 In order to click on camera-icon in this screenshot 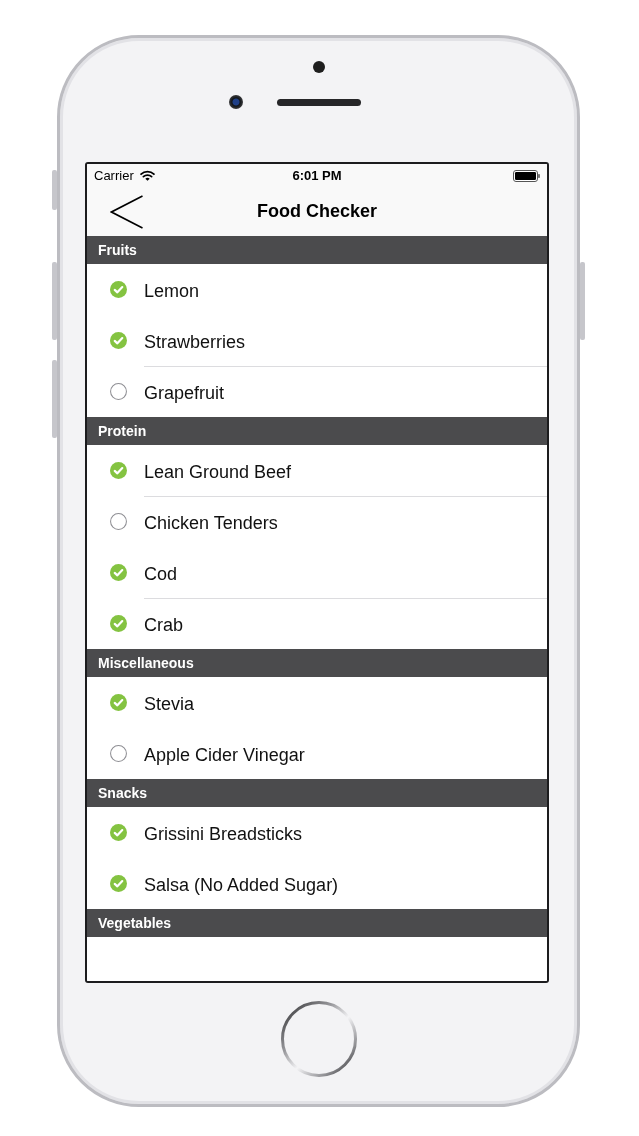, I will do `click(235, 102)`.